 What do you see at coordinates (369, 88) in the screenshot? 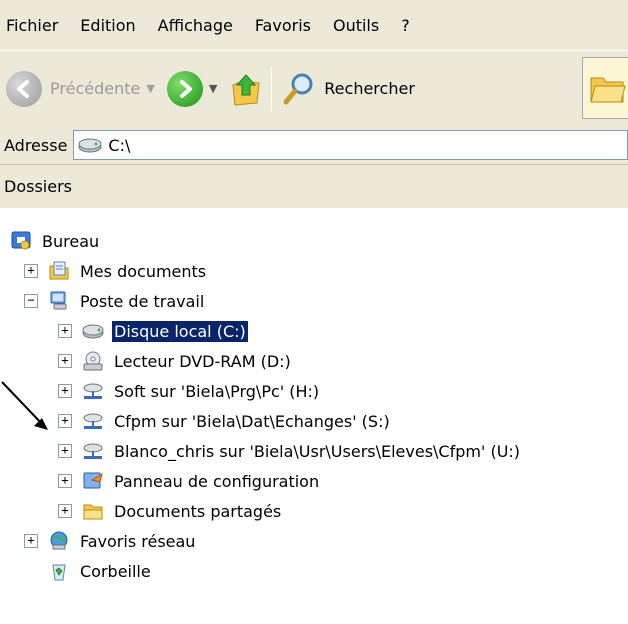
I see `search-label: Rechercher` at bounding box center [369, 88].